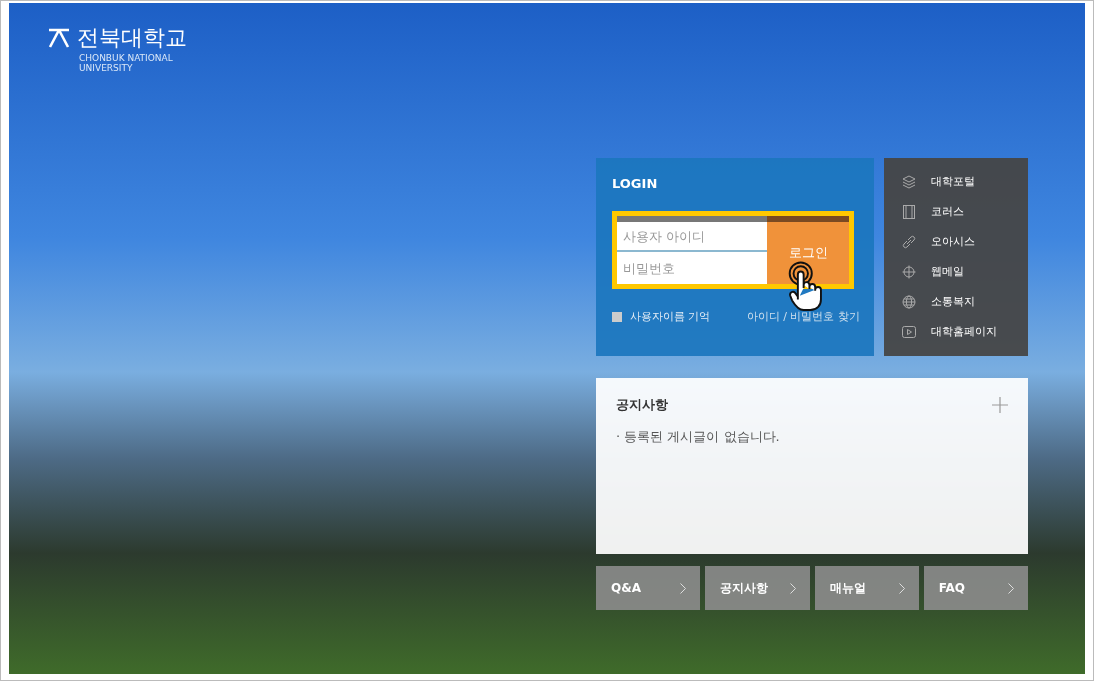 Image resolution: width=1094 pixels, height=681 pixels. Describe the element at coordinates (866, 588) in the screenshot. I see `shortcut-button: 매뉴얼` at that location.